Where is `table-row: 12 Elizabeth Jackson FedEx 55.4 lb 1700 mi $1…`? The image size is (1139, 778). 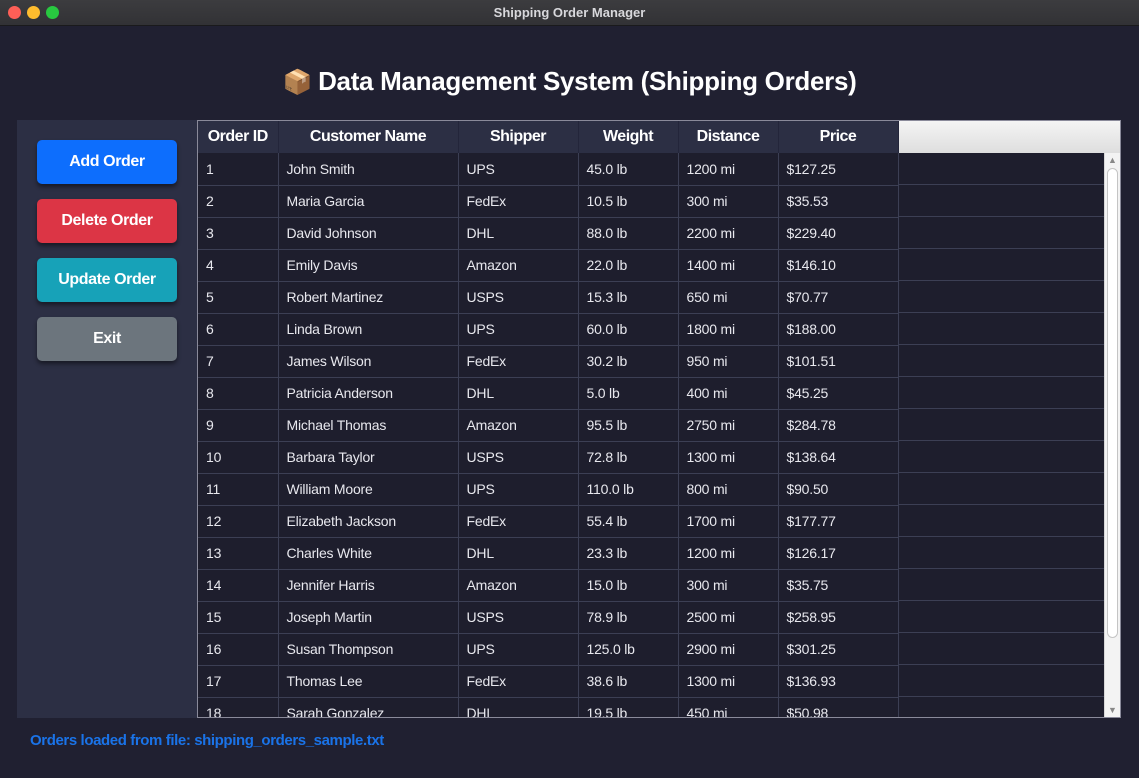
table-row: 12 Elizabeth Jackson FedEx 55.4 lb 1700 mi $1… is located at coordinates (548, 521).